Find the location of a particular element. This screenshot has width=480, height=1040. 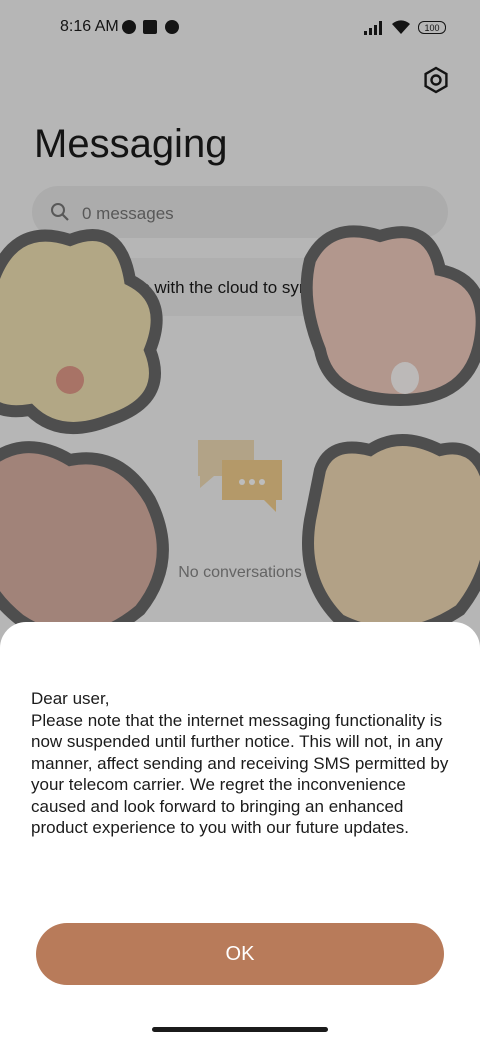

home-indicator is located at coordinates (240, 1029).